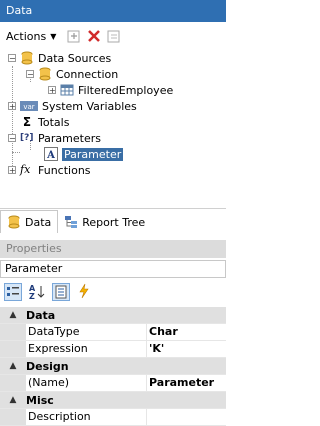 The width and height of the screenshot is (320, 426). I want to click on categorized-icon, so click(13, 292).